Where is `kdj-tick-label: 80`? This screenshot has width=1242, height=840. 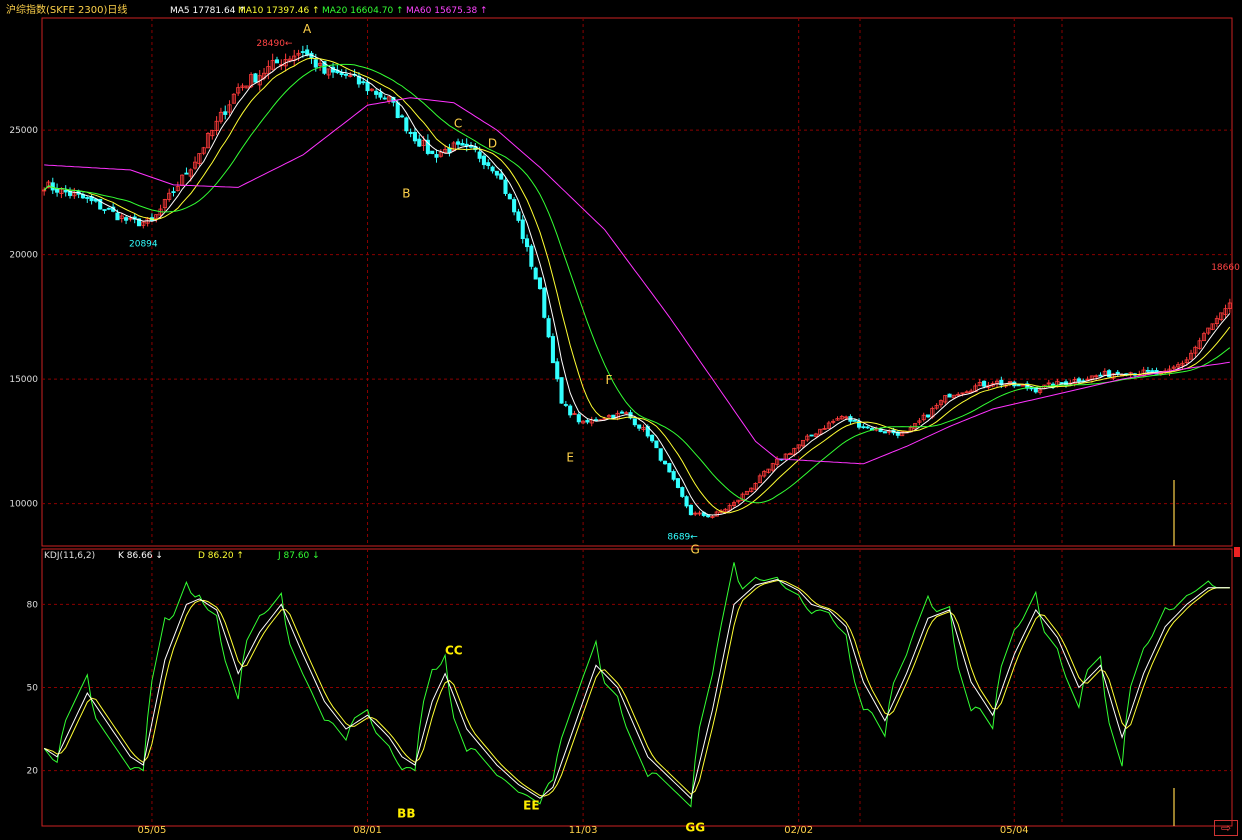 kdj-tick-label: 80 is located at coordinates (33, 605).